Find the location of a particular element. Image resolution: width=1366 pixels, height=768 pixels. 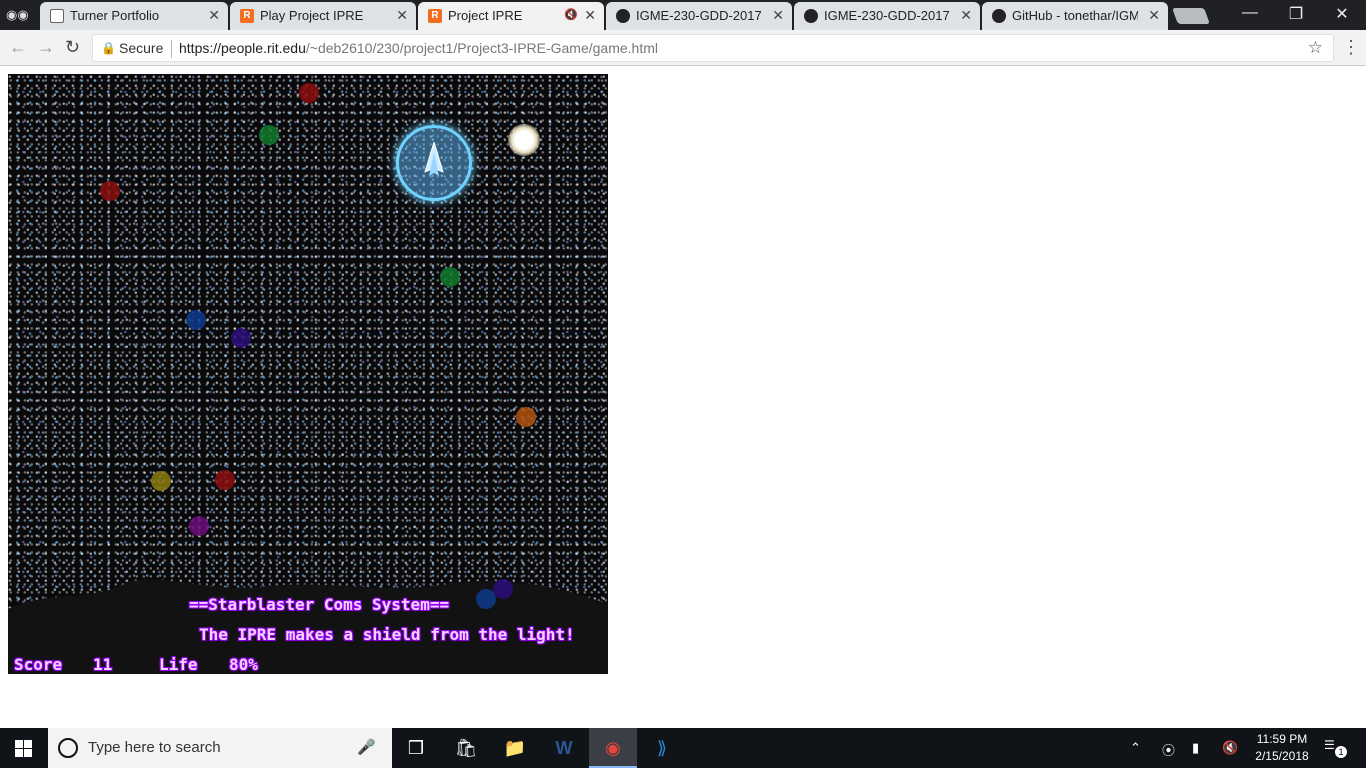

chrome-icon: ◉ is located at coordinates (613, 748).